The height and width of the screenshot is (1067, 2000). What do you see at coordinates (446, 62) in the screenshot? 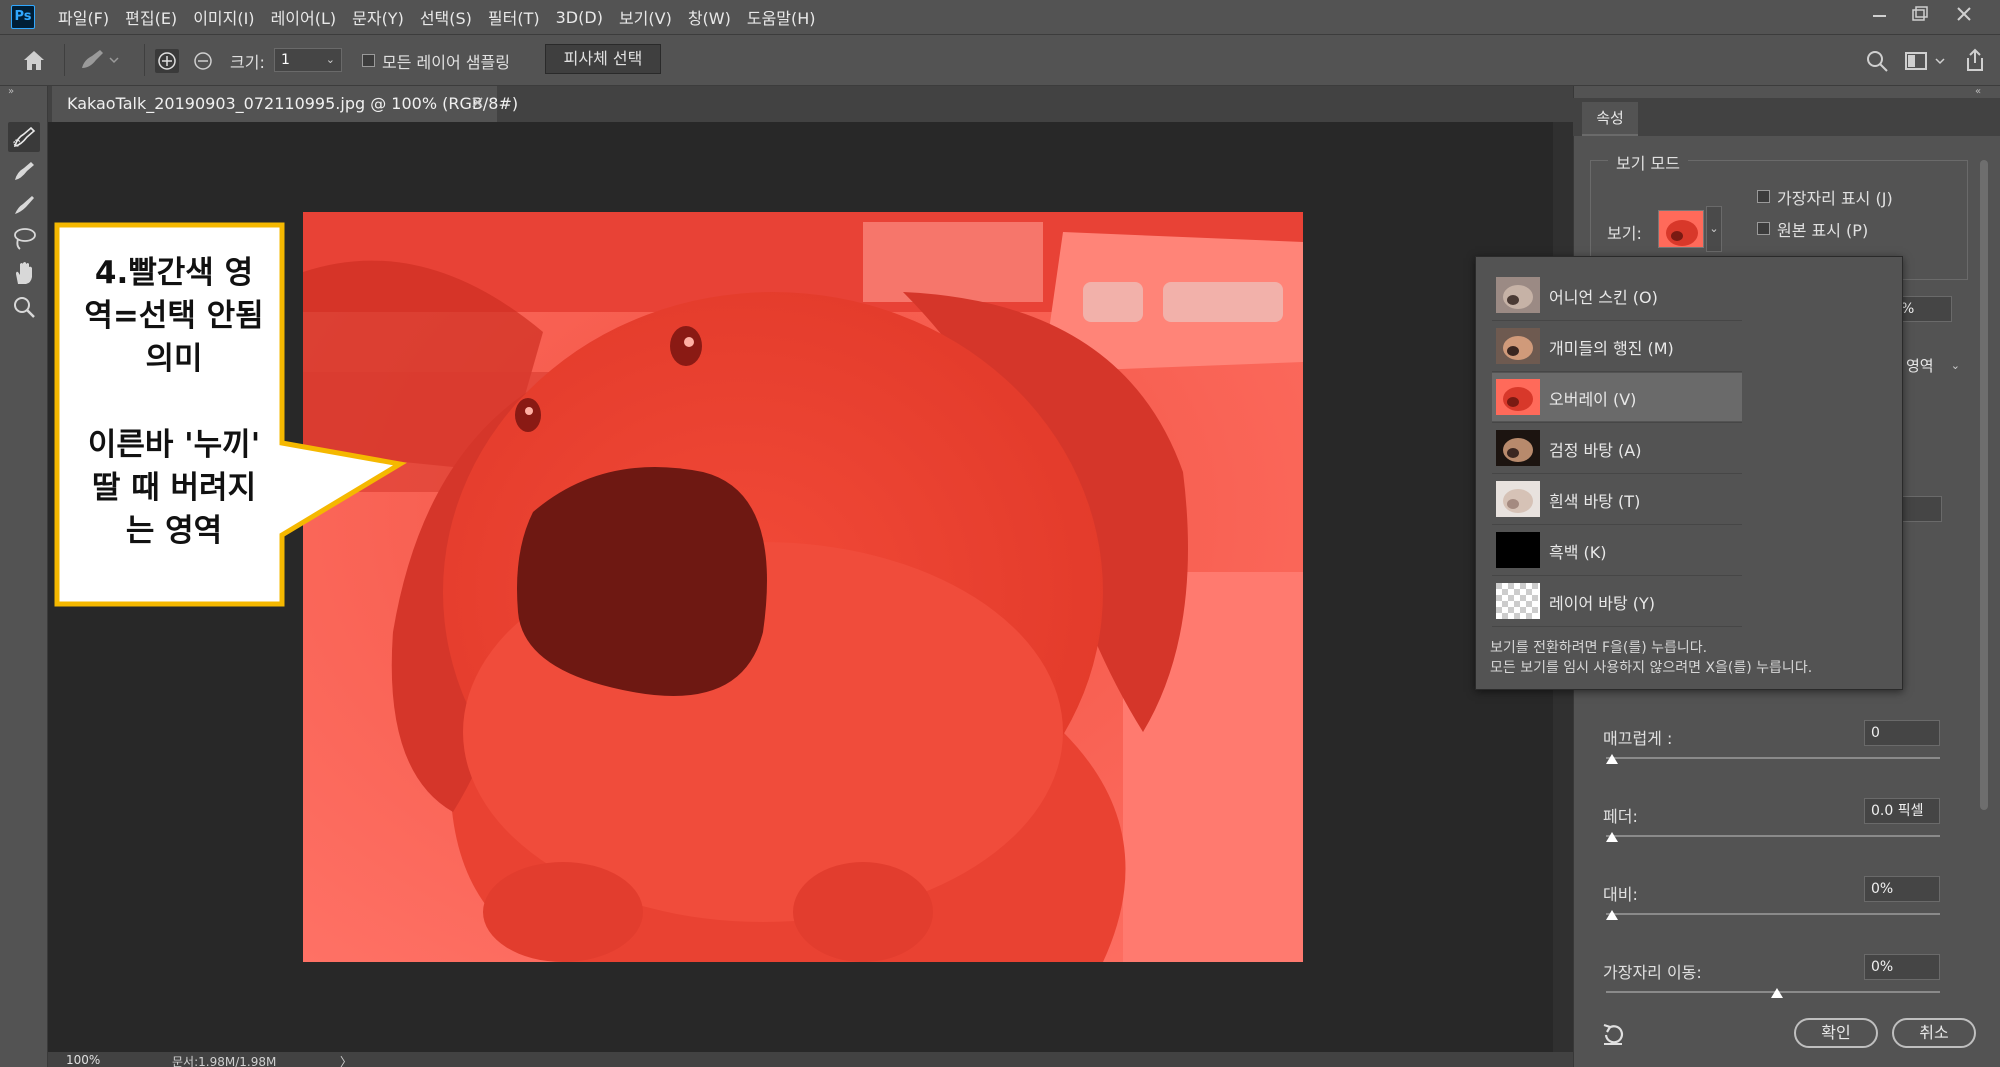
I see `sample-all-layers-label: 모든 레이어 샘플링` at bounding box center [446, 62].